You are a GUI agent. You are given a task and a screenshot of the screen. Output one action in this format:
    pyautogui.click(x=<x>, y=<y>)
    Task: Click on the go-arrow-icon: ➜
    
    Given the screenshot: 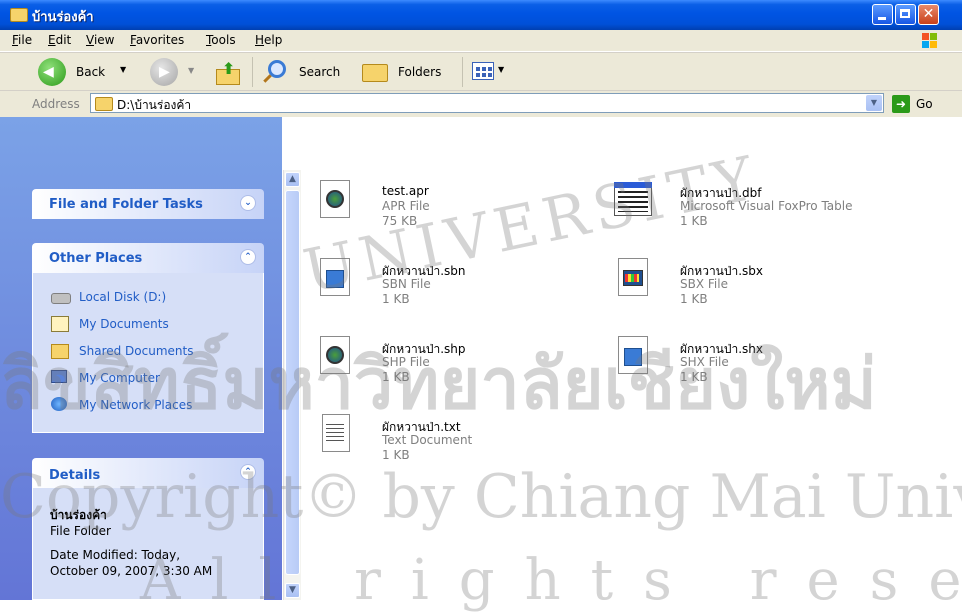 What is the action you would take?
    pyautogui.click(x=901, y=104)
    